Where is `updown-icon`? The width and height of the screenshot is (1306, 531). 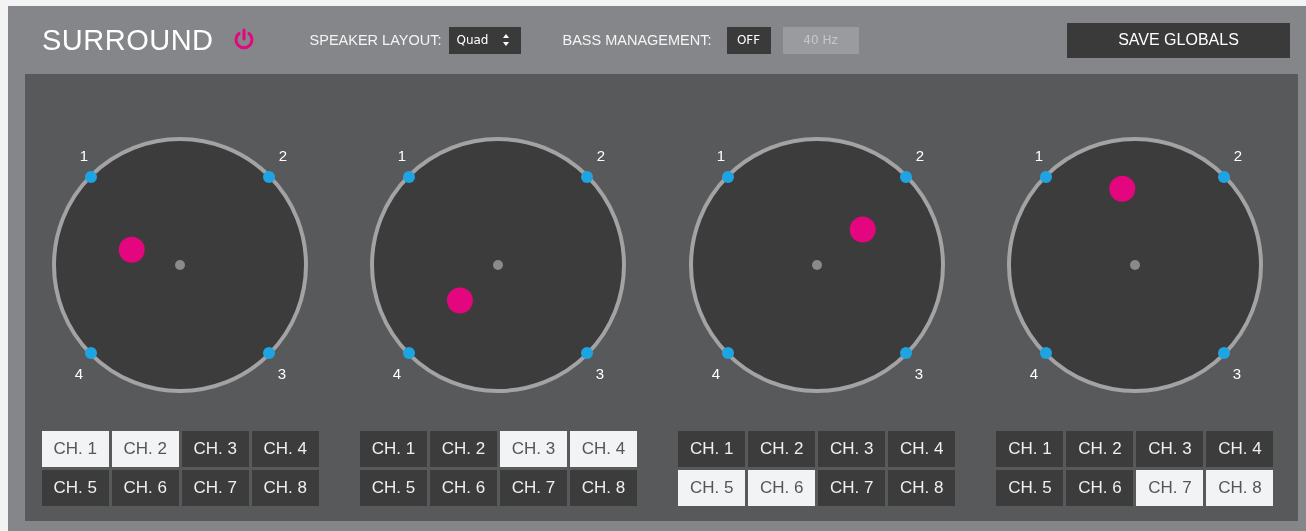
updown-icon is located at coordinates (506, 40).